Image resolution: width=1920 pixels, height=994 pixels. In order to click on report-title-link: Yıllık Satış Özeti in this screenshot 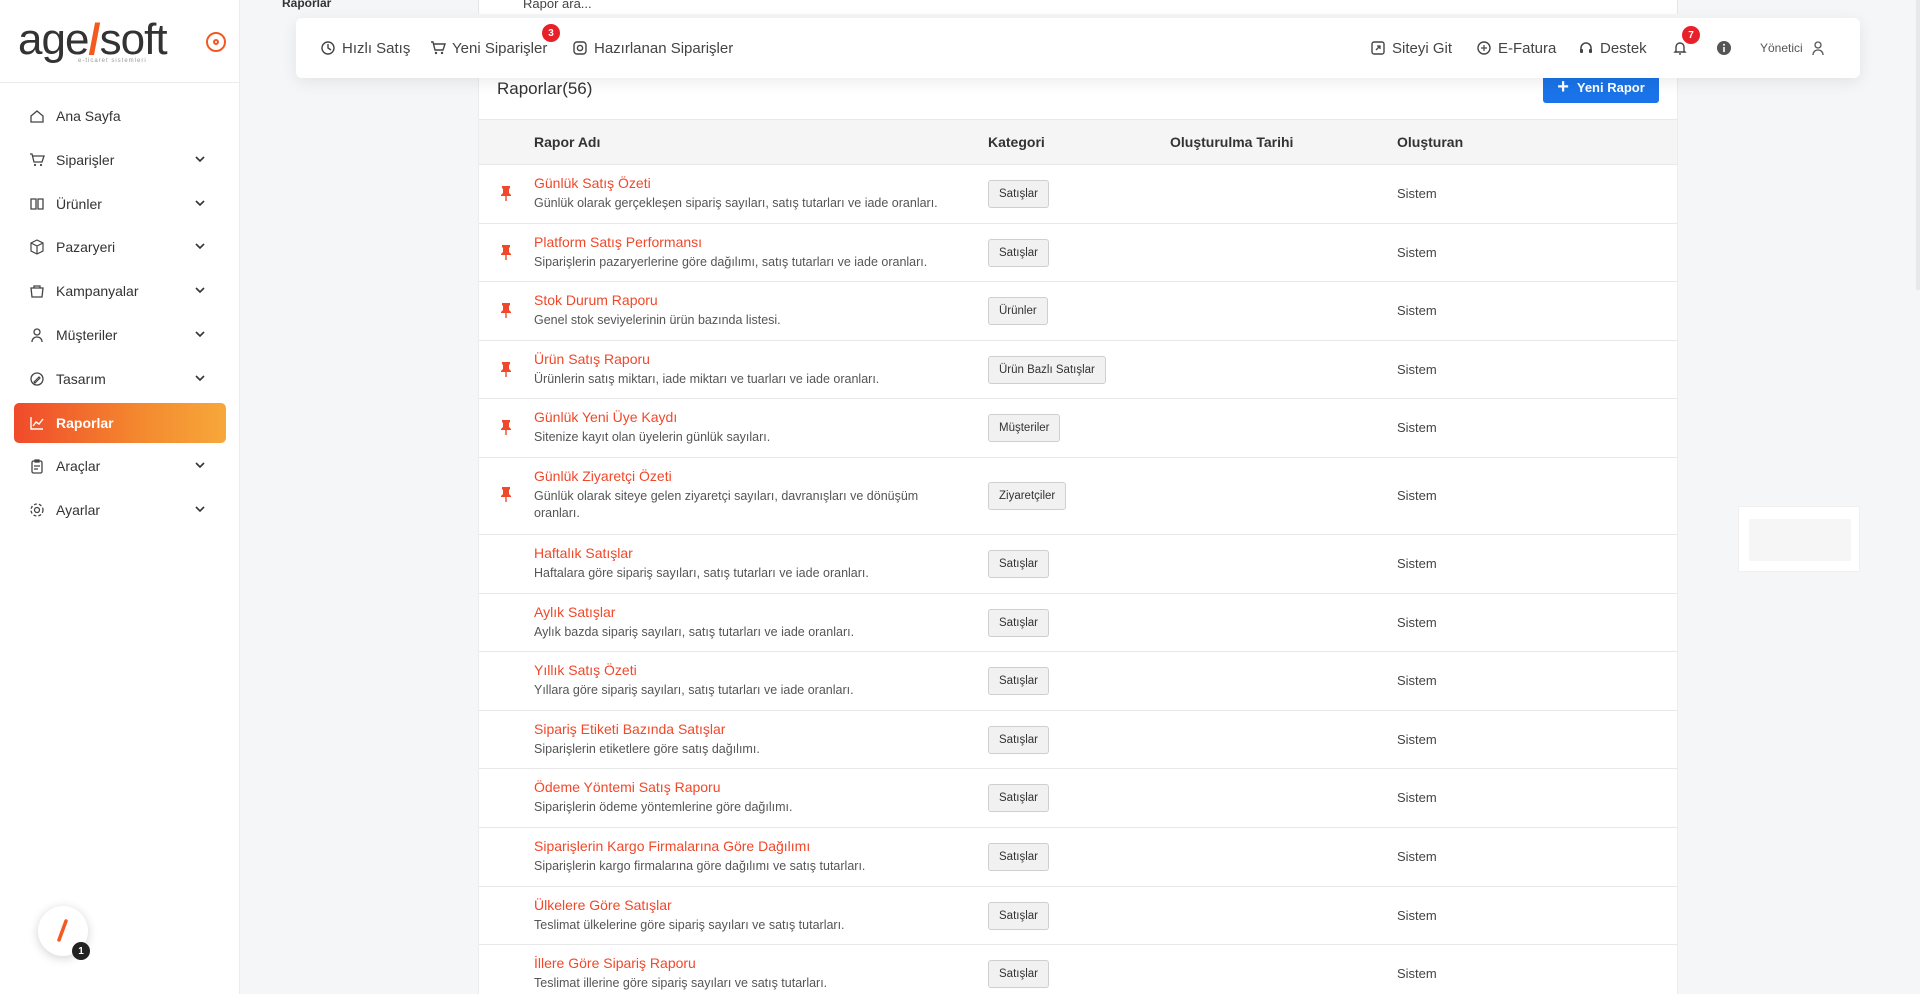, I will do `click(585, 670)`.